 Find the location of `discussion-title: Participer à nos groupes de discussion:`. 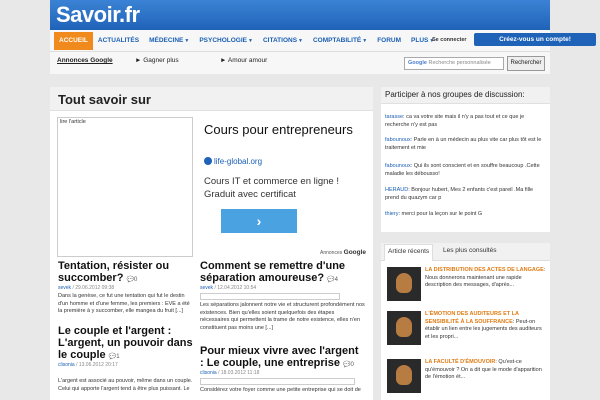

discussion-title: Participer à nos groupes de discussion: is located at coordinates (465, 95).